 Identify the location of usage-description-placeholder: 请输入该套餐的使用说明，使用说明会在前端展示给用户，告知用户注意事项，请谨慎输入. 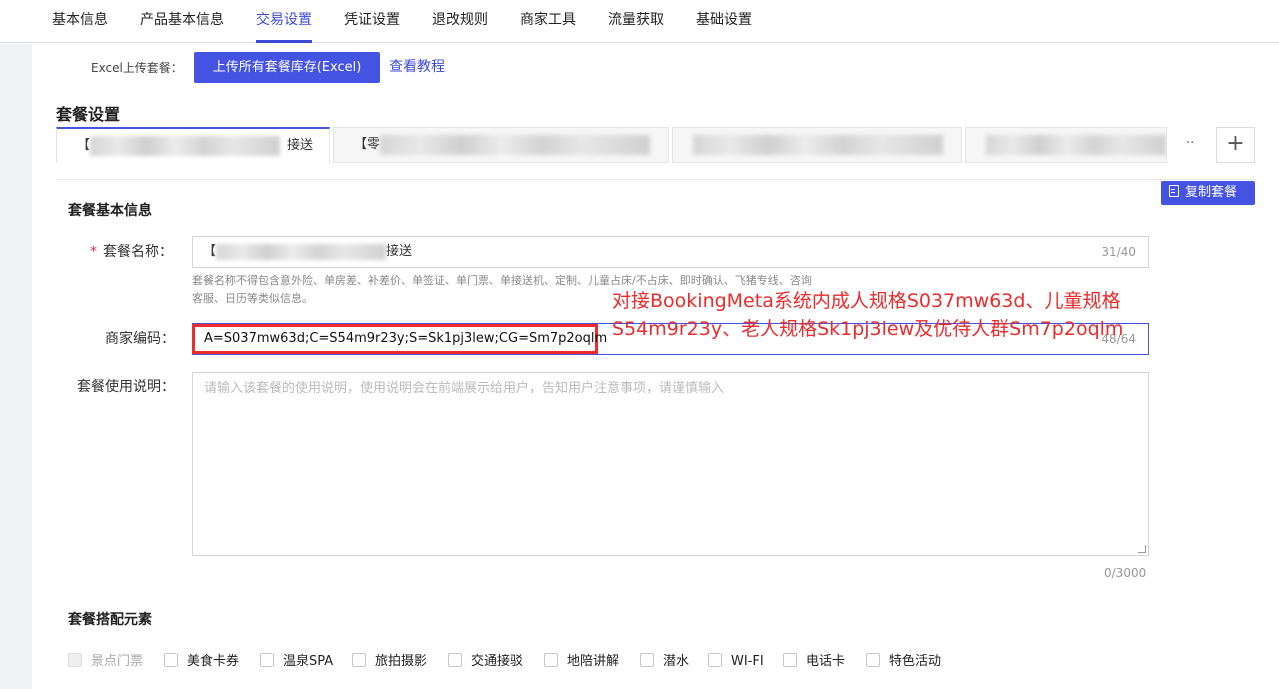
(464, 388).